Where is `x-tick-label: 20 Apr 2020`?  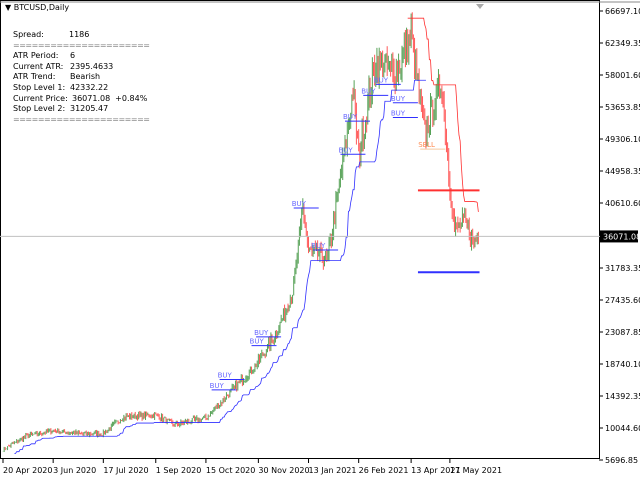
x-tick-label: 20 Apr 2020 is located at coordinates (27, 470).